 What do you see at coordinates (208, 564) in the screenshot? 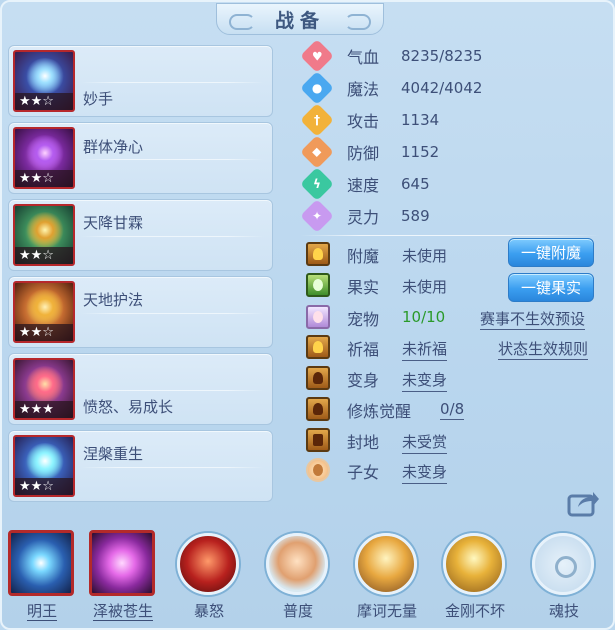
I see `baonu-skill-icon` at bounding box center [208, 564].